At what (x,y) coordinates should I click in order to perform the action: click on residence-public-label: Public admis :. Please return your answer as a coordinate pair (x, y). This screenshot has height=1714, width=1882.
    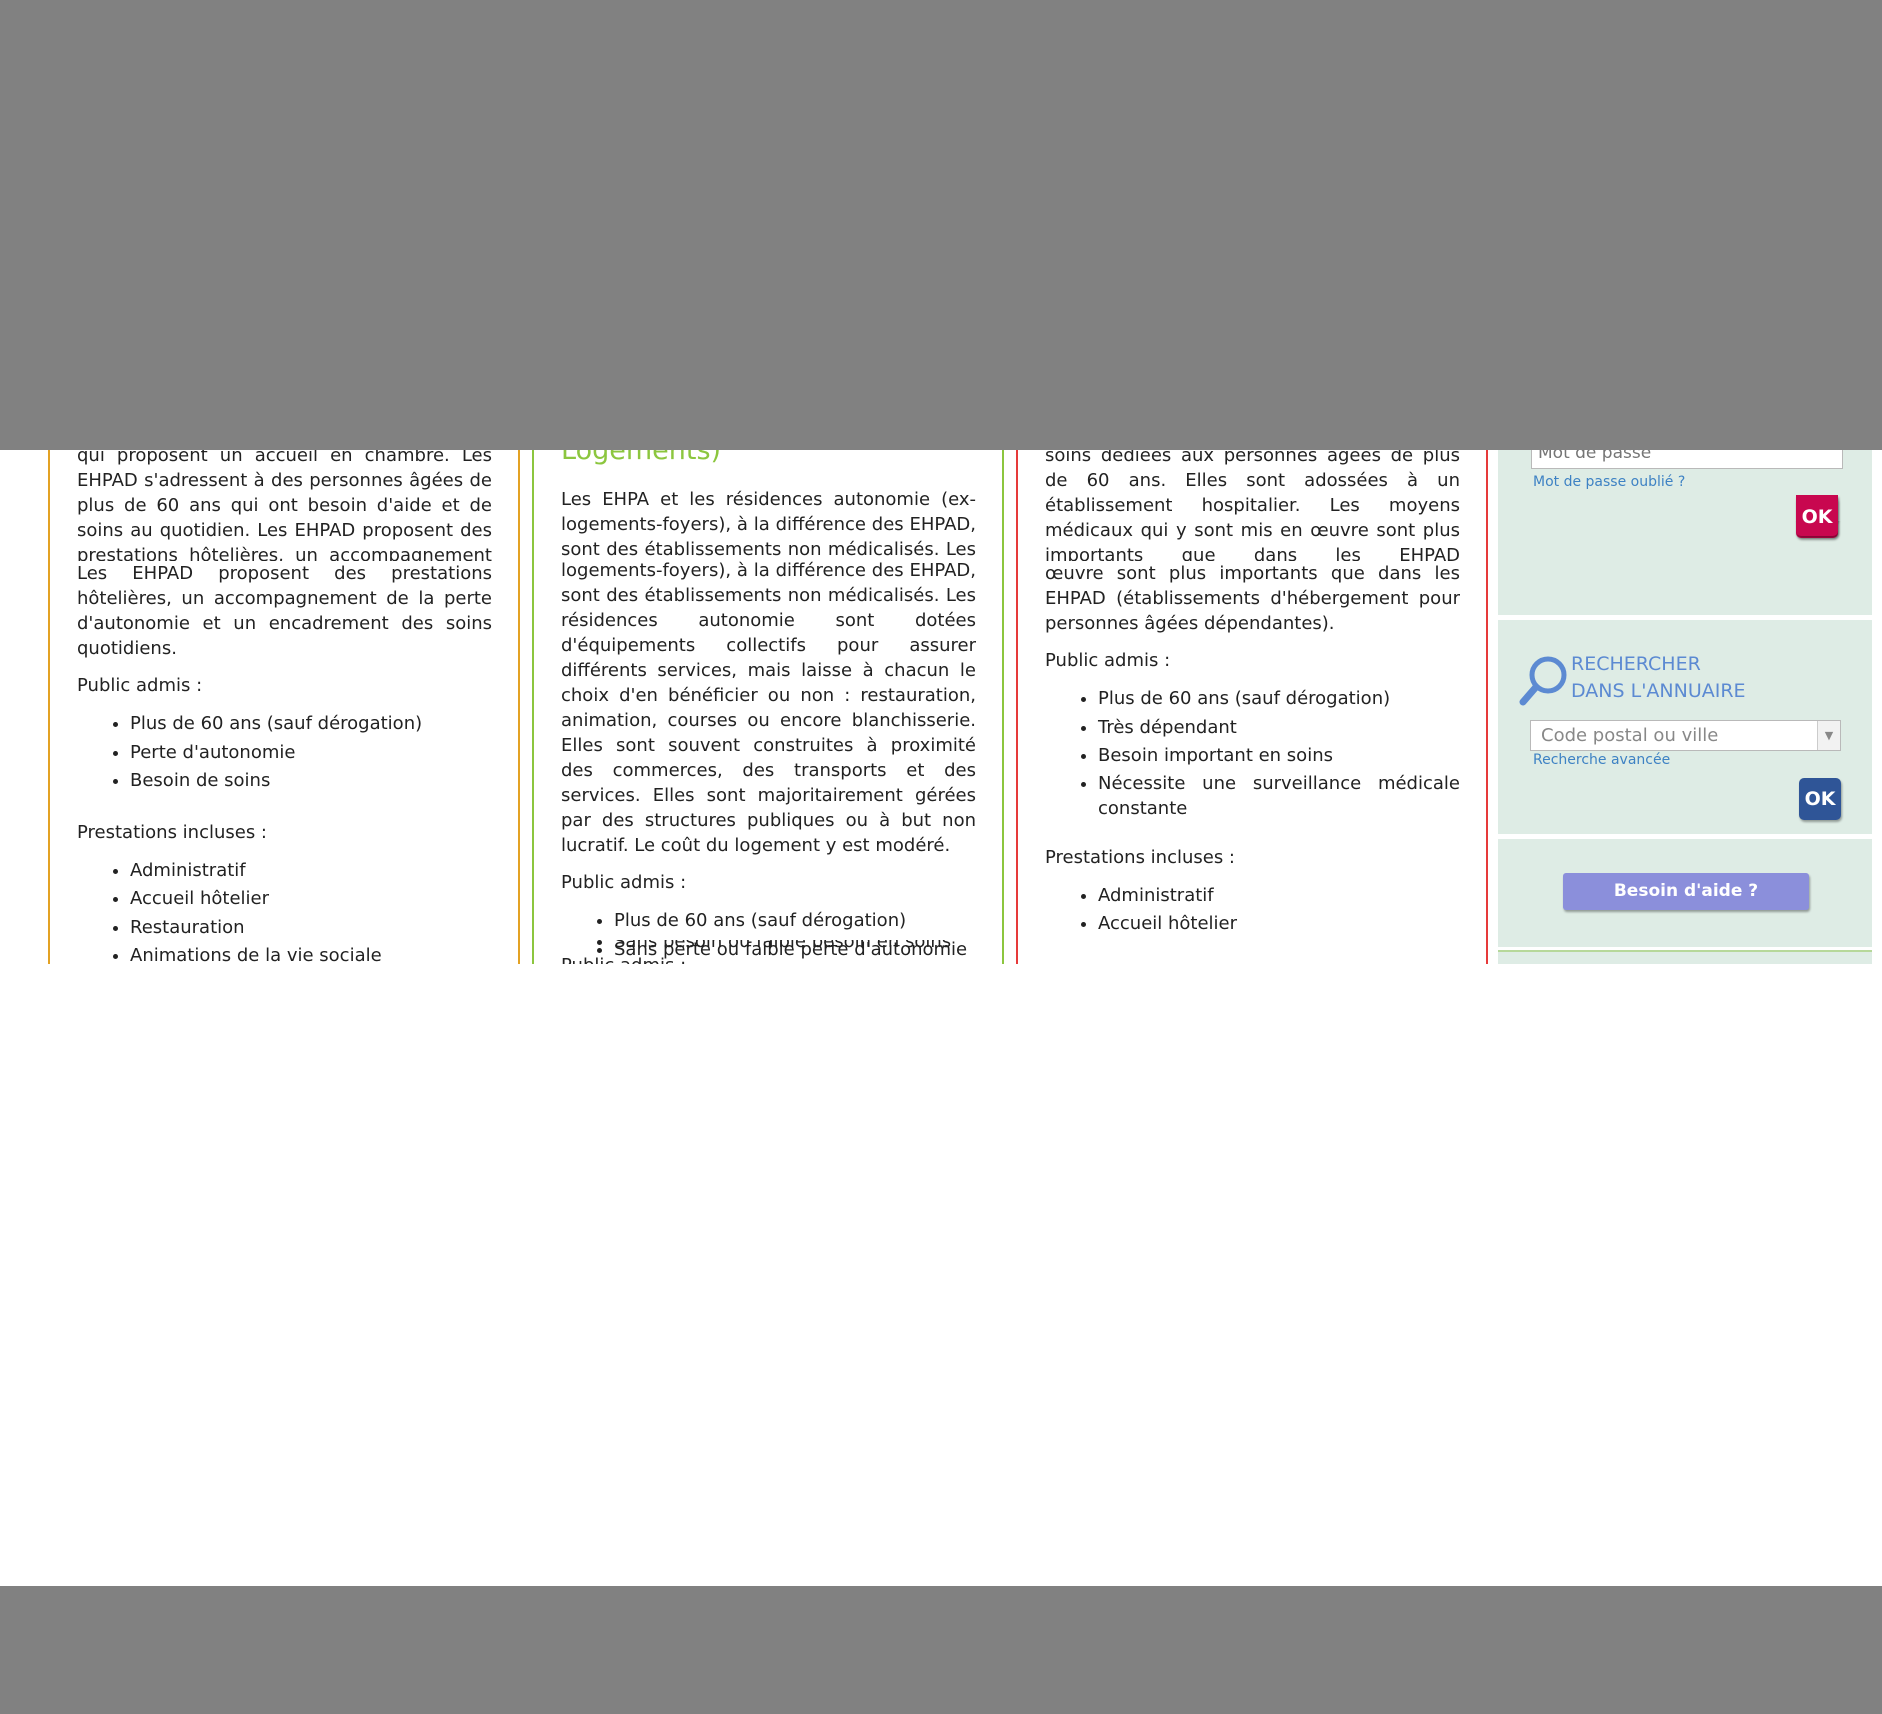
    Looking at the image, I should click on (624, 882).